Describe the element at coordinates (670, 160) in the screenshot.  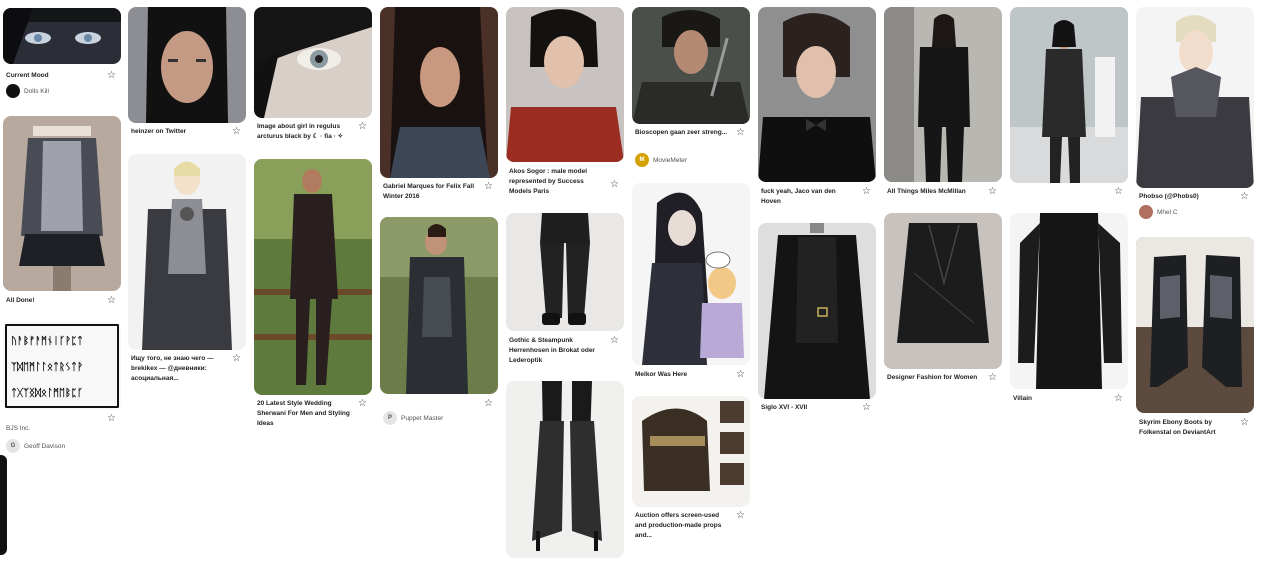
I see `source-name: MovieMeter` at that location.